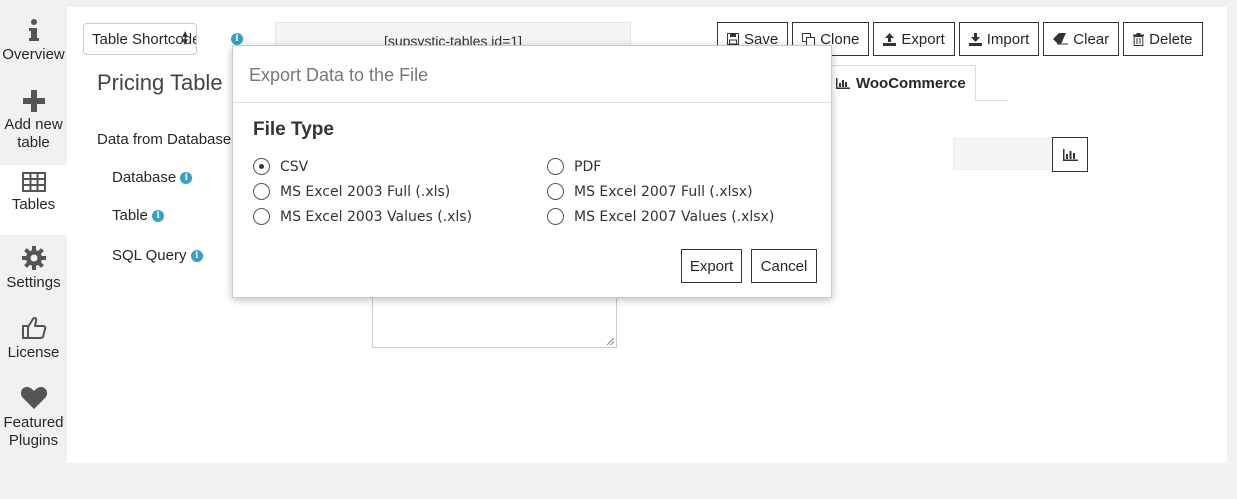 The image size is (1237, 499). Describe the element at coordinates (160, 82) in the screenshot. I see `page-title: Pricing Table` at that location.